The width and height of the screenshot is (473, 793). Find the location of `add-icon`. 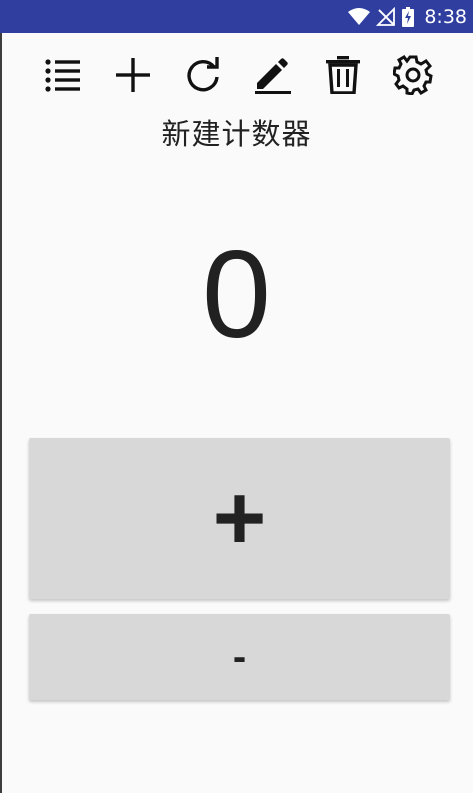

add-icon is located at coordinates (133, 75).